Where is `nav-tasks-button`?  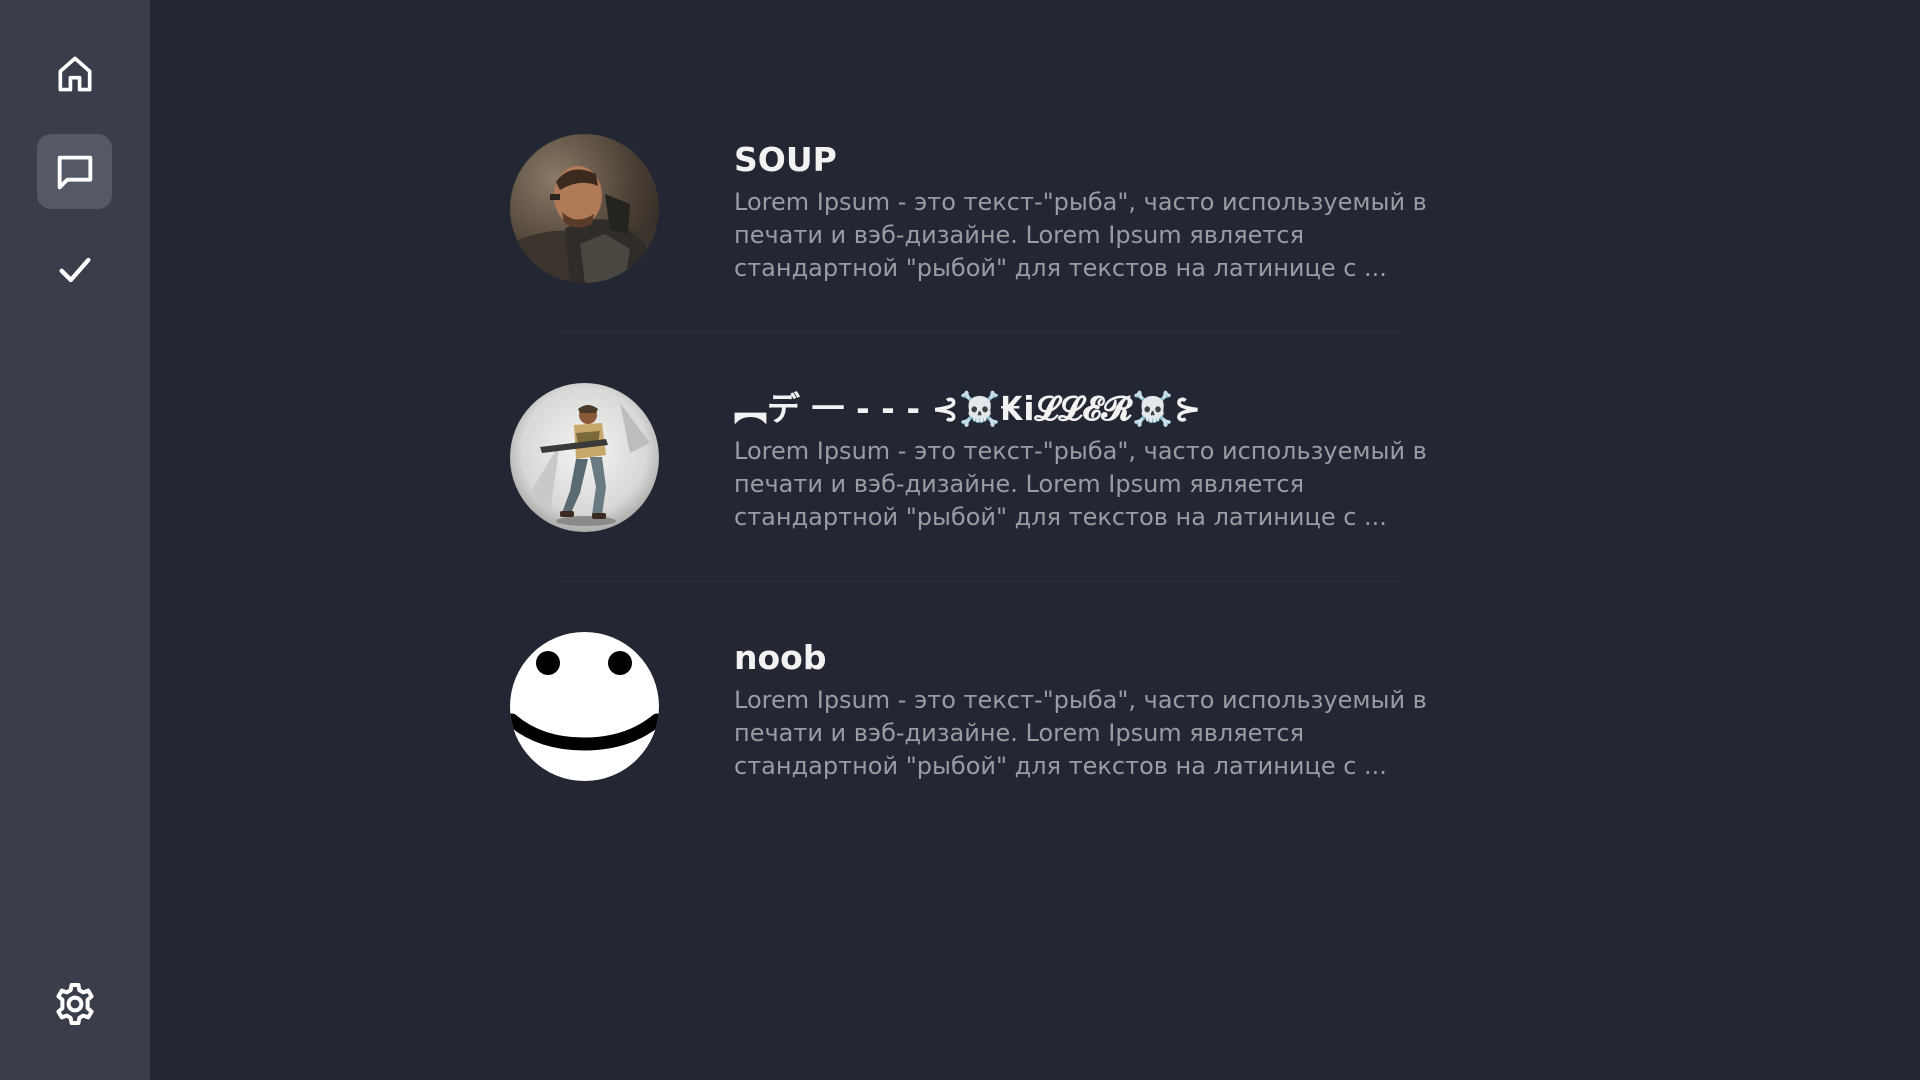
nav-tasks-button is located at coordinates (74, 269).